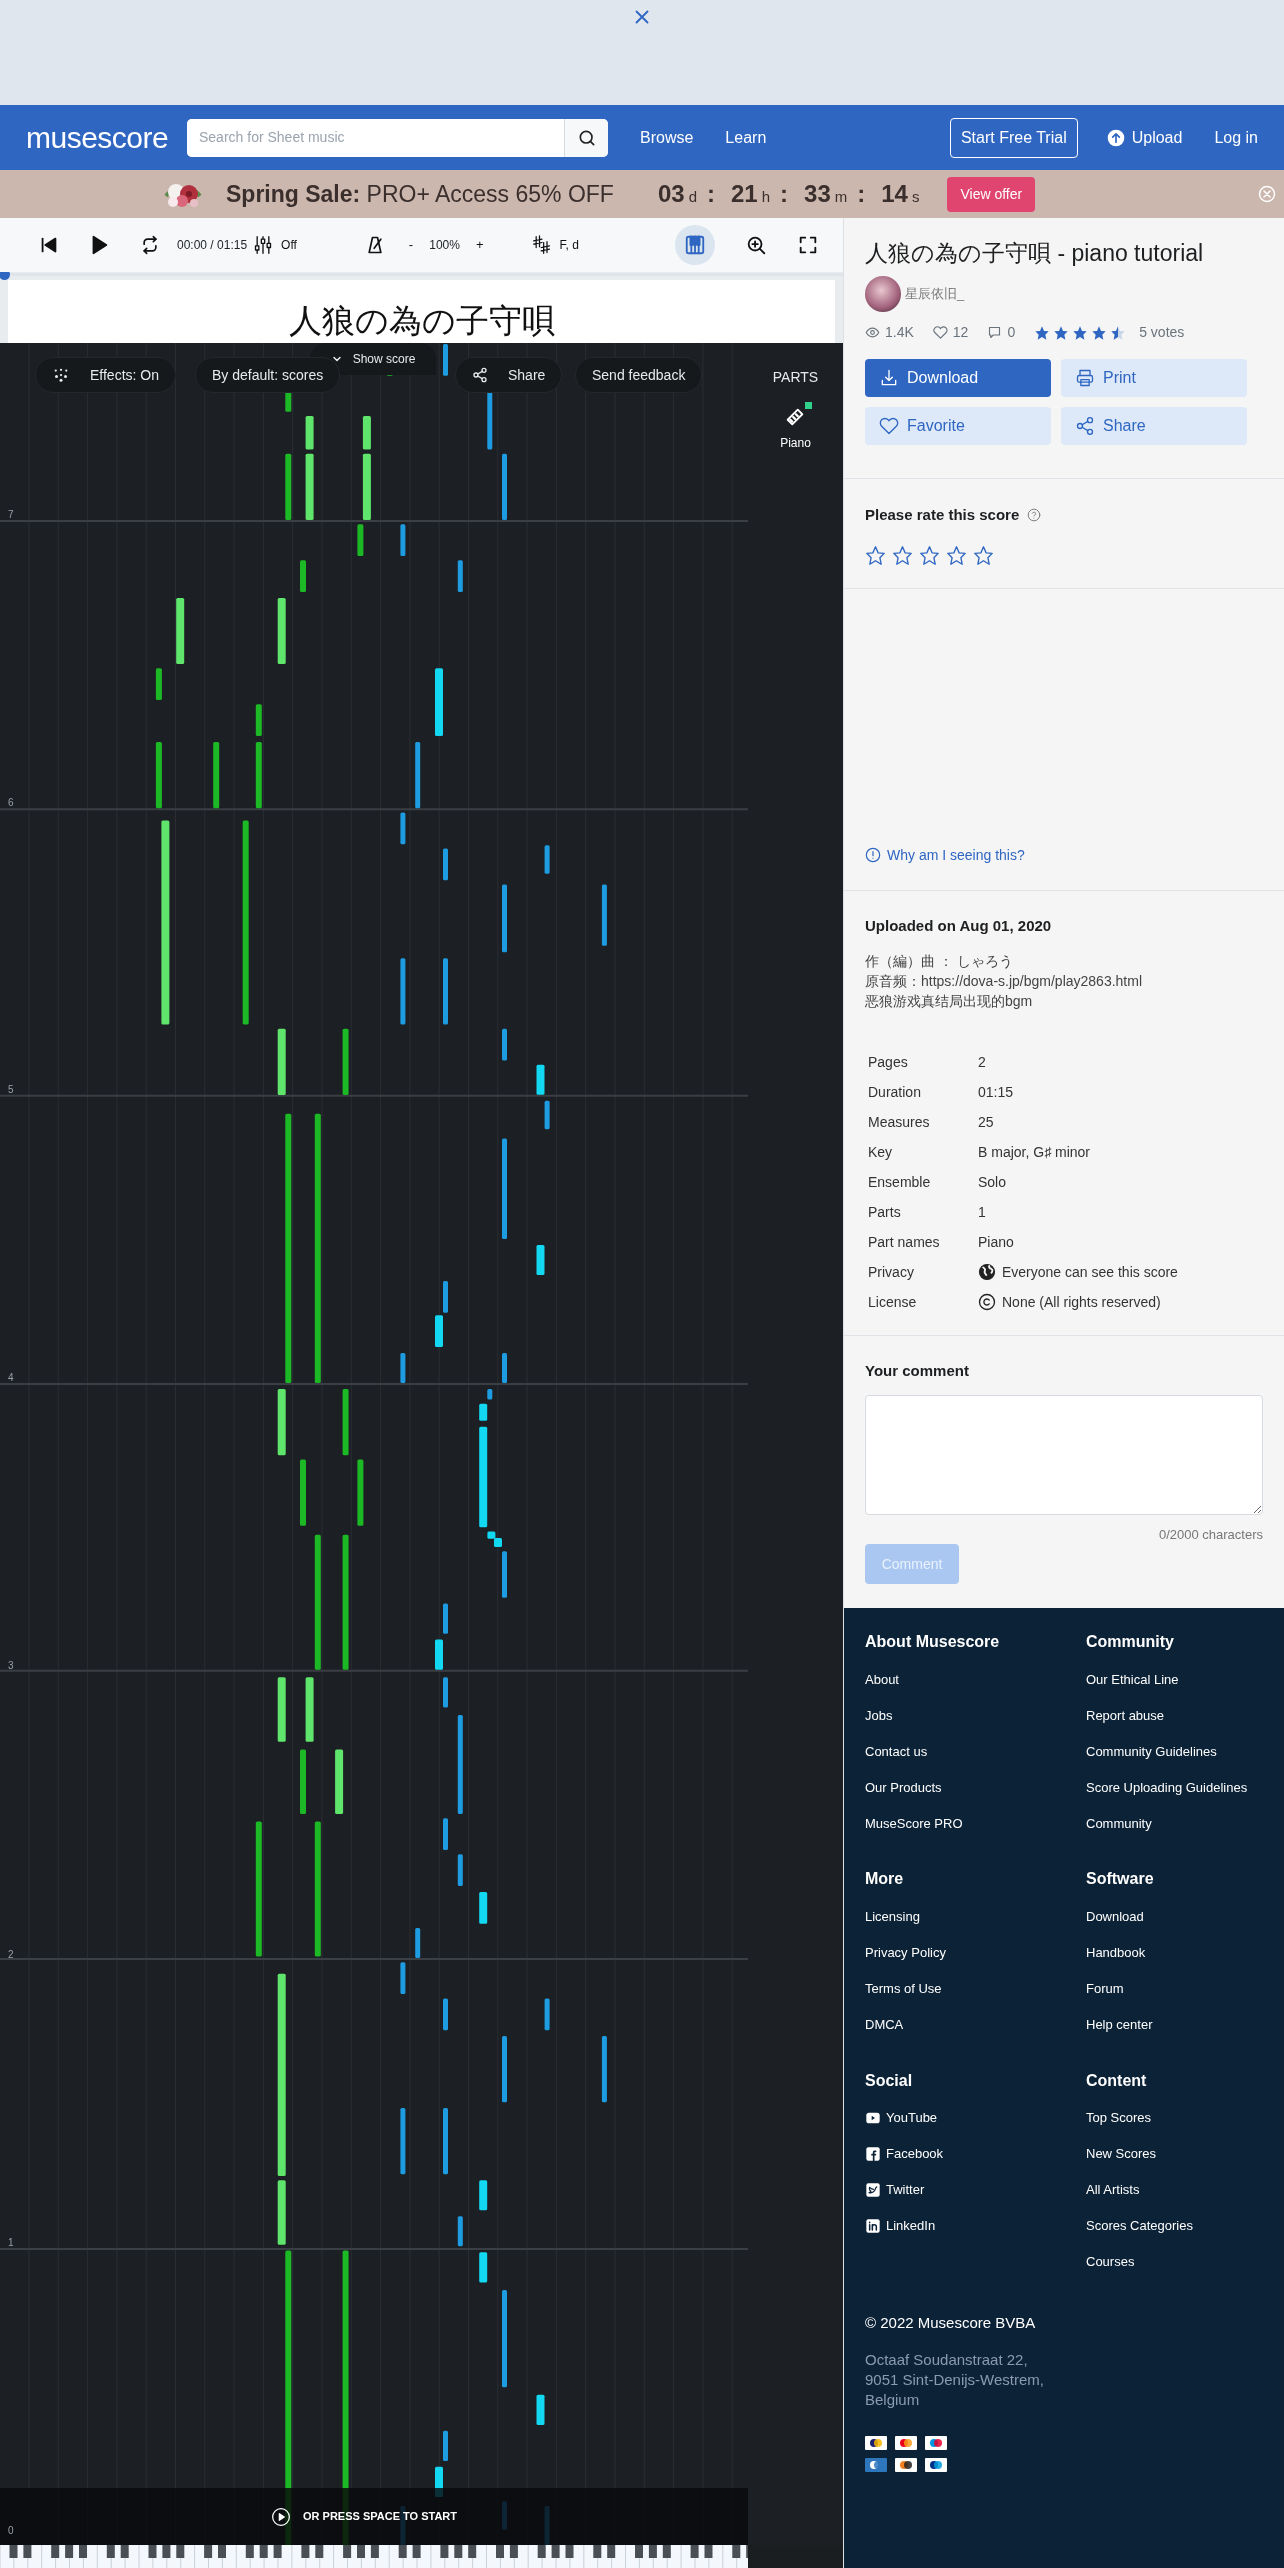 Image resolution: width=1284 pixels, height=2568 pixels. Describe the element at coordinates (509, 375) in the screenshot. I see `chip-button: Share` at that location.